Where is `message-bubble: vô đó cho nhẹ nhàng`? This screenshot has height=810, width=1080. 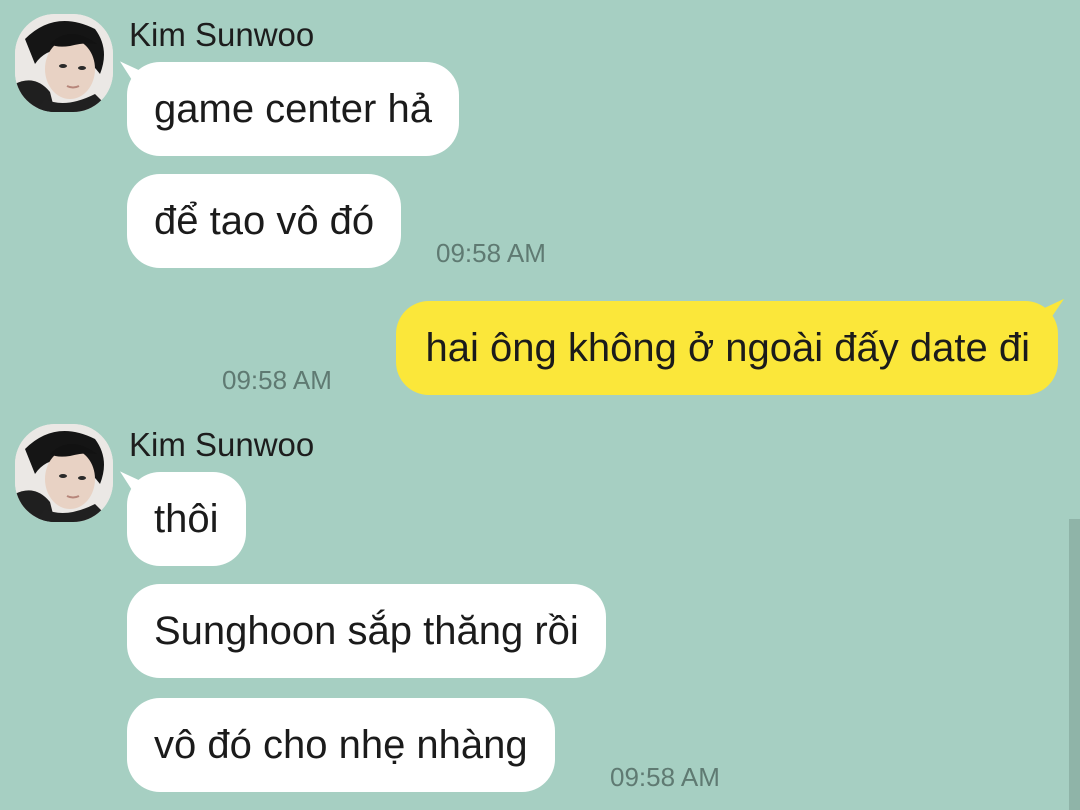
message-bubble: vô đó cho nhẹ nhàng is located at coordinates (341, 745).